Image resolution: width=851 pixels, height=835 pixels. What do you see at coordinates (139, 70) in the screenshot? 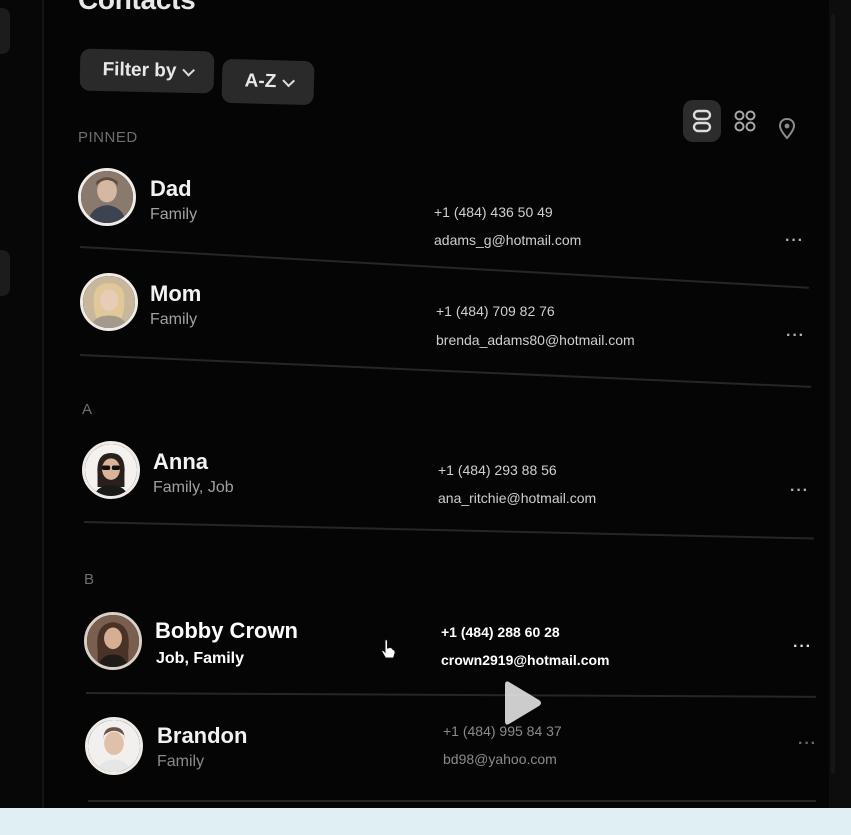
I see `filter-by-label: Filter by` at bounding box center [139, 70].